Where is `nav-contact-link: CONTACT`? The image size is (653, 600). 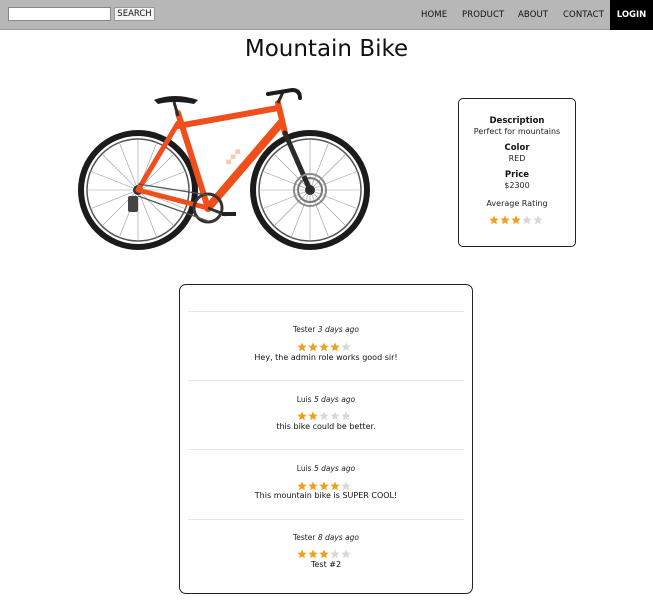 nav-contact-link: CONTACT is located at coordinates (583, 15).